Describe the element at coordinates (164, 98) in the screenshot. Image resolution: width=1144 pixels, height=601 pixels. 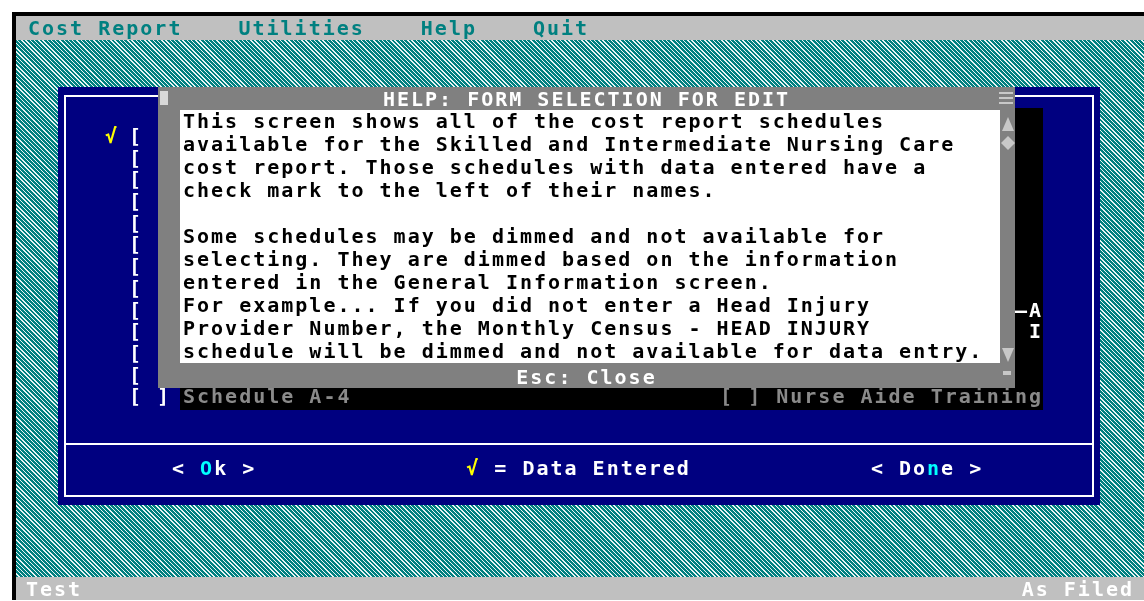
I see `handle-icon` at that location.